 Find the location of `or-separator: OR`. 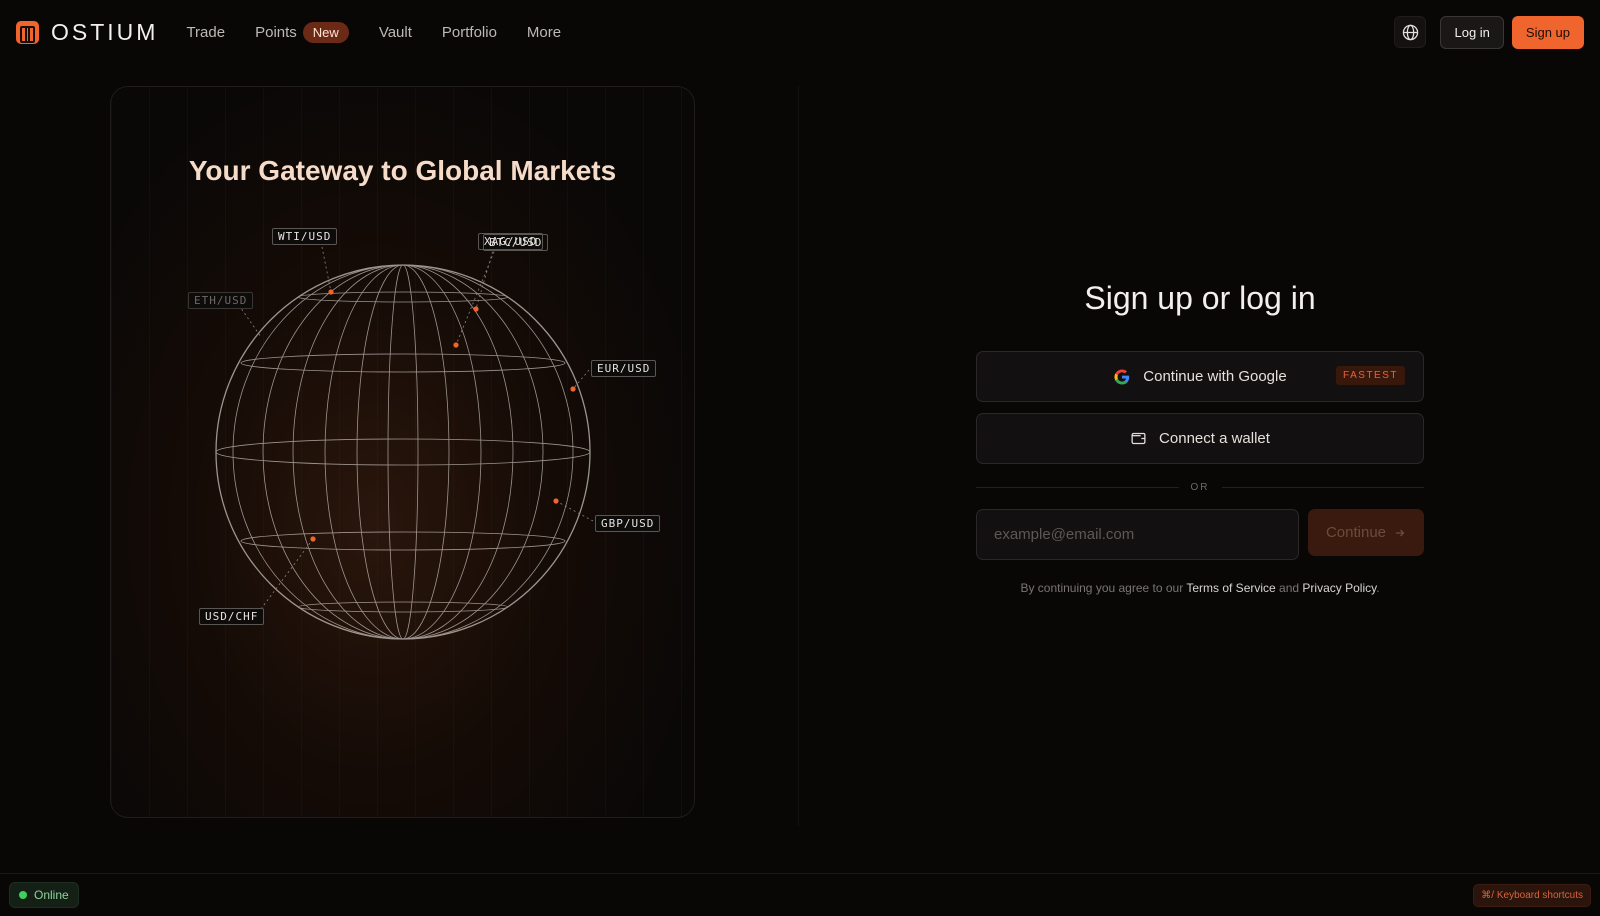

or-separator: OR is located at coordinates (1200, 487).